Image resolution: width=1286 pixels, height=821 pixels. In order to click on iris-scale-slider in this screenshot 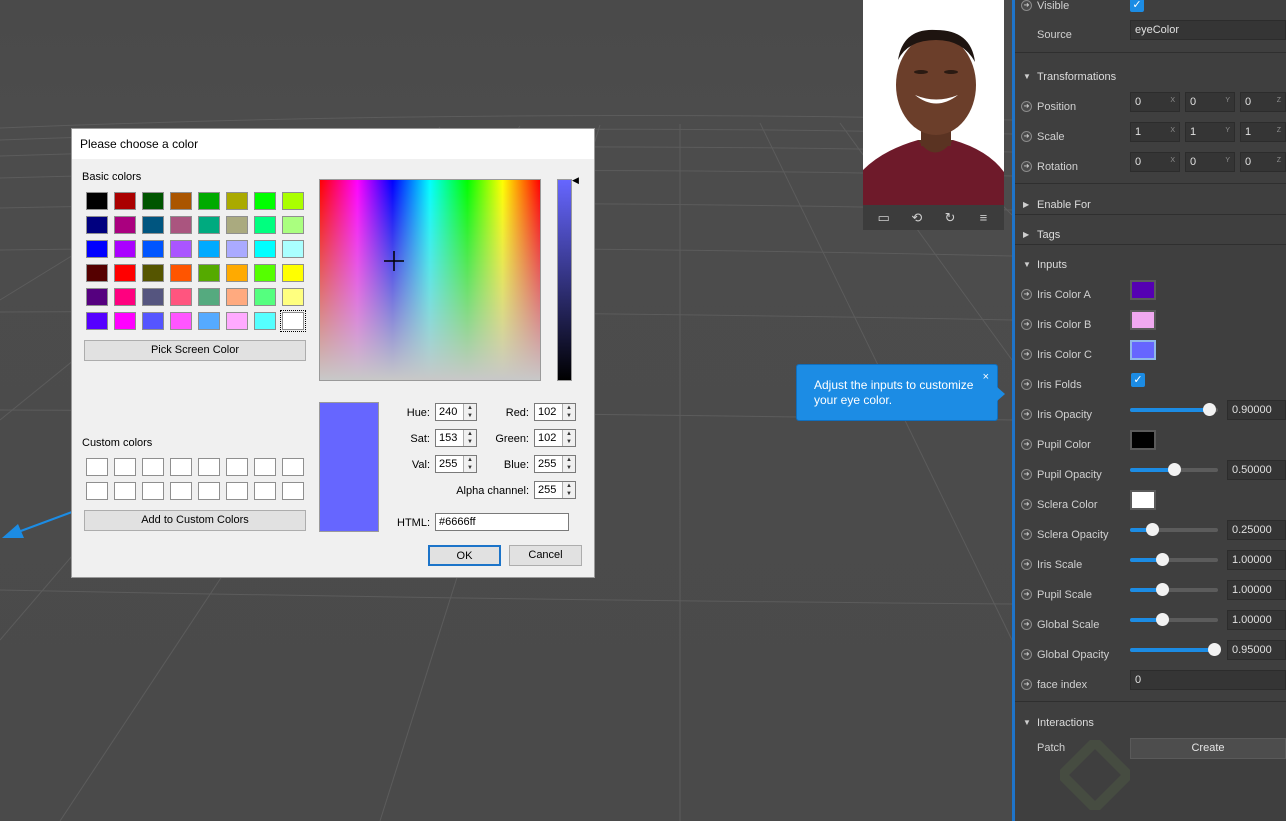, I will do `click(1174, 559)`.